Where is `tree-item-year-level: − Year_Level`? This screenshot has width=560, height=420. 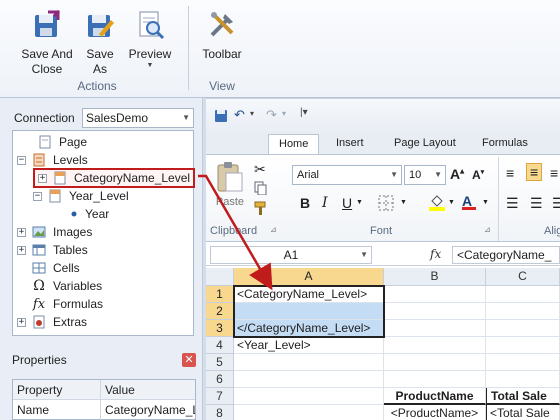 tree-item-year-level: − Year_Level is located at coordinates (81, 196).